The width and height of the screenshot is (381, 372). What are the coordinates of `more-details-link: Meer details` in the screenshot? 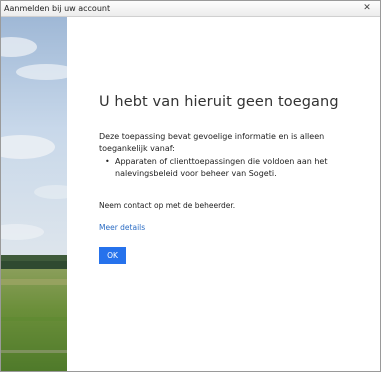 It's located at (122, 227).